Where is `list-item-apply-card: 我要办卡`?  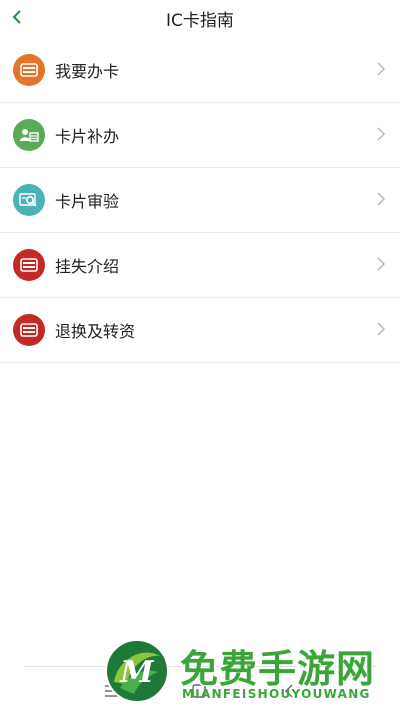
list-item-apply-card: 我要办卡 is located at coordinates (200, 70).